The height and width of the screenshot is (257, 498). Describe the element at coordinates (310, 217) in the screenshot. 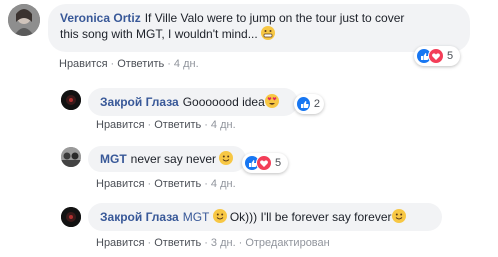

I see `comment-text: Ok))) I'll be forever say forever` at that location.